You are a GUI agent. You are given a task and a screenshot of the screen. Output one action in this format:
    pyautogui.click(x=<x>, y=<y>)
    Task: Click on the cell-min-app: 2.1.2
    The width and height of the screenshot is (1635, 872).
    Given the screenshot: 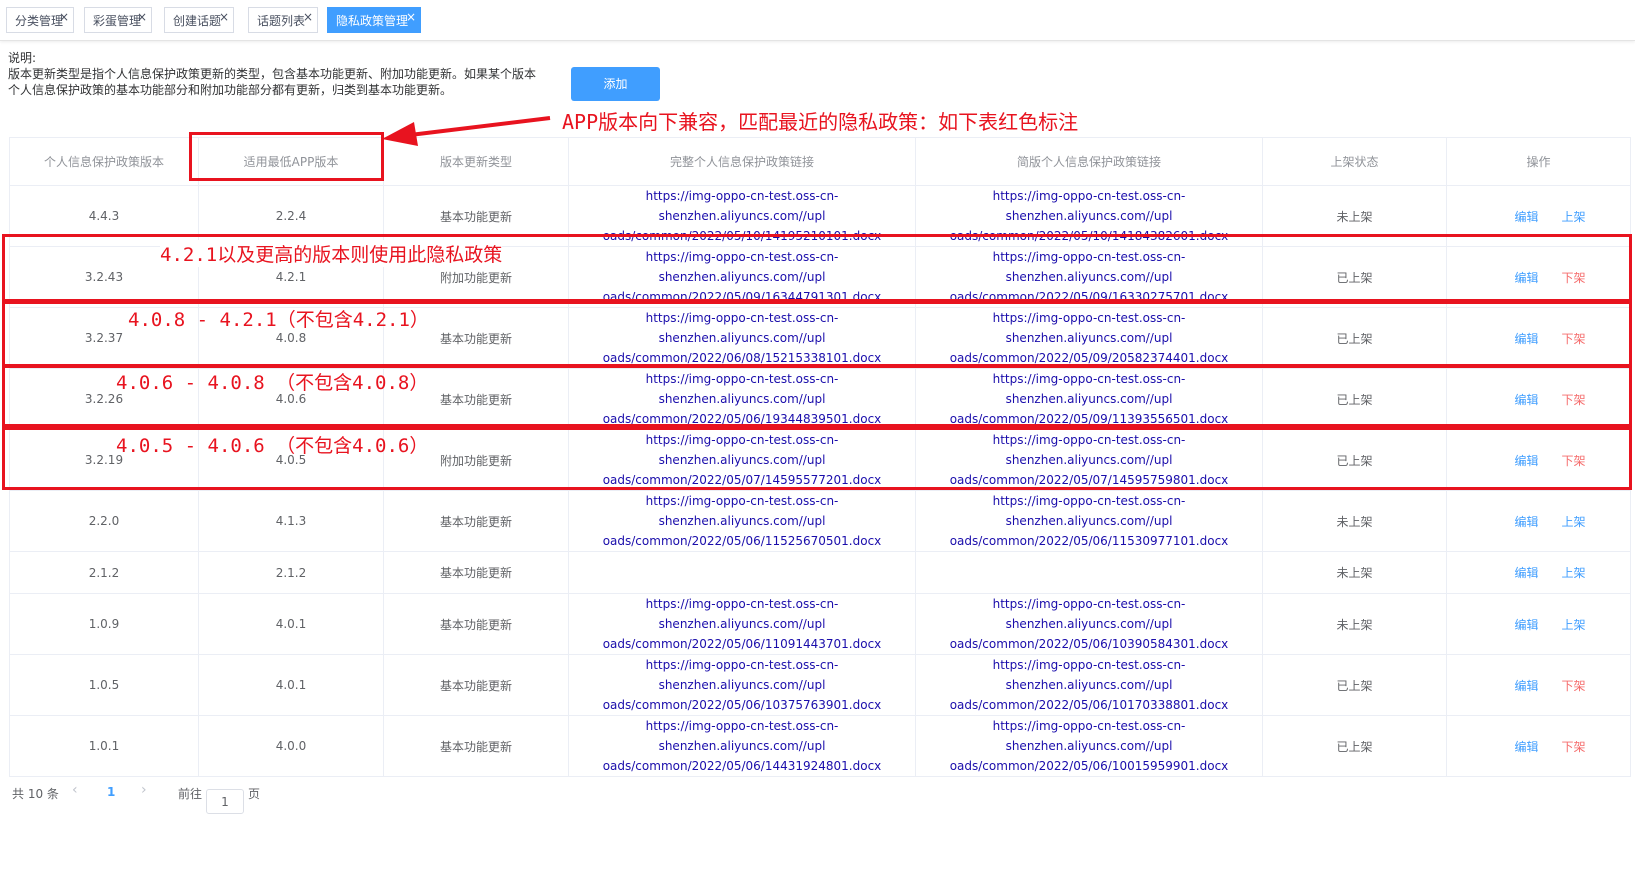 What is the action you would take?
    pyautogui.click(x=291, y=572)
    